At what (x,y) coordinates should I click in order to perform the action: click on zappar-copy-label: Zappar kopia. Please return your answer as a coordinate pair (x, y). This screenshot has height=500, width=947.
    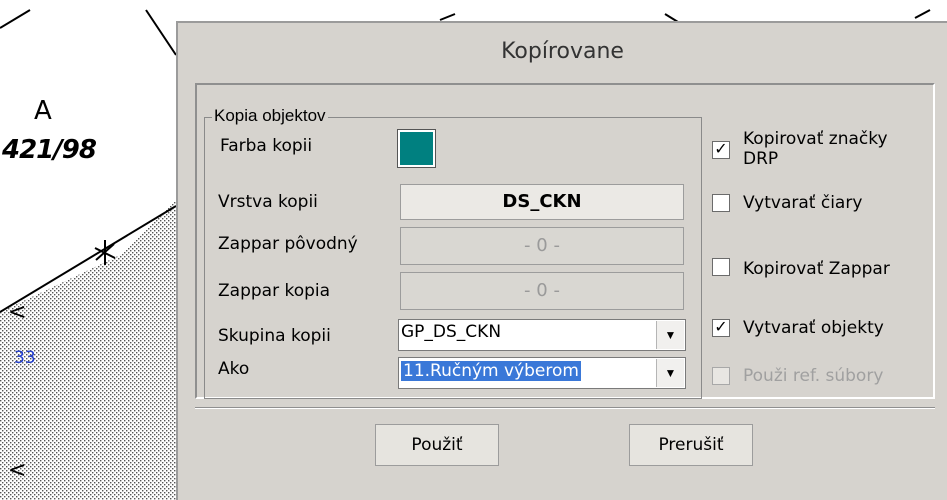
    Looking at the image, I should click on (274, 291).